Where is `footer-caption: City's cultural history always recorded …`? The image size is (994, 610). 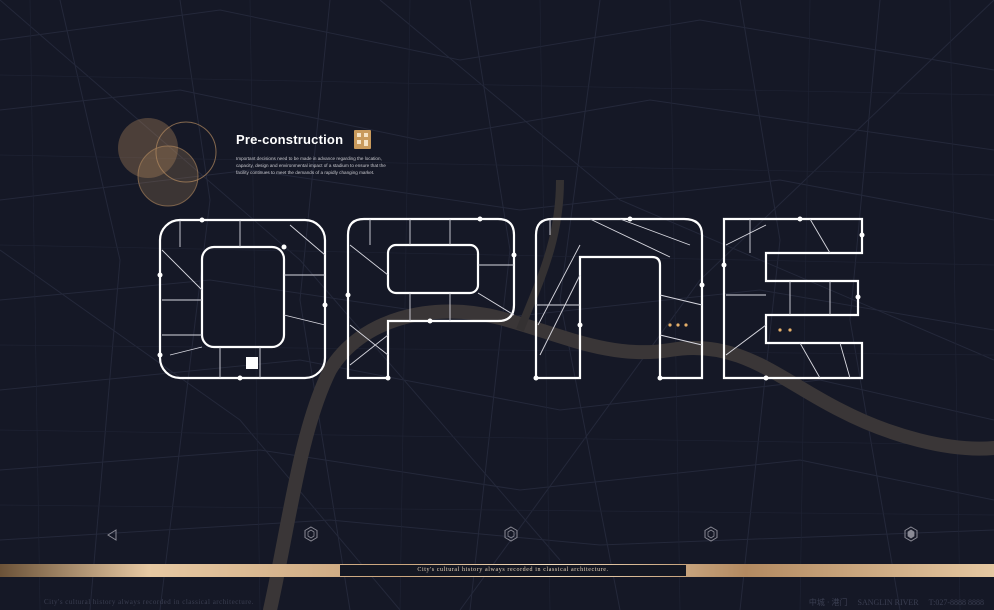
footer-caption: City's cultural history always recorded … is located at coordinates (149, 602).